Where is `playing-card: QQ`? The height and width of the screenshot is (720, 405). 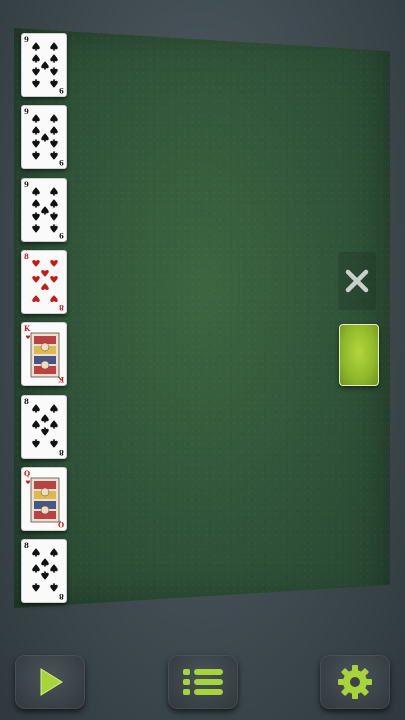 playing-card: QQ is located at coordinates (44, 498).